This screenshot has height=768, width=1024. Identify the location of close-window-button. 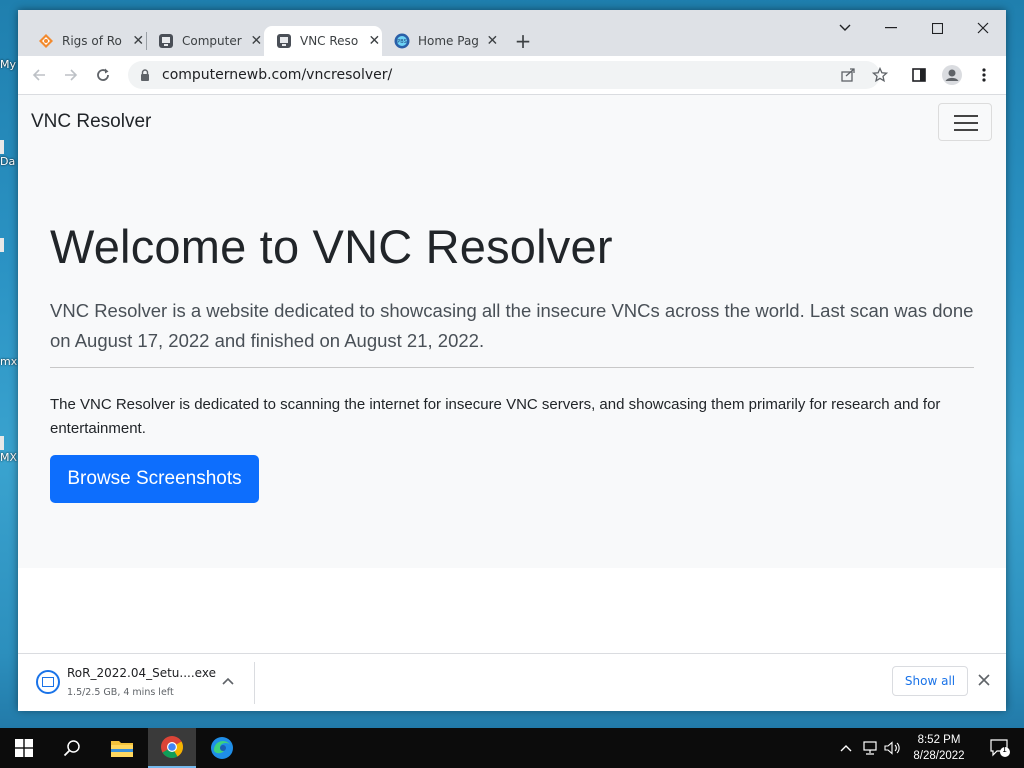
(983, 28).